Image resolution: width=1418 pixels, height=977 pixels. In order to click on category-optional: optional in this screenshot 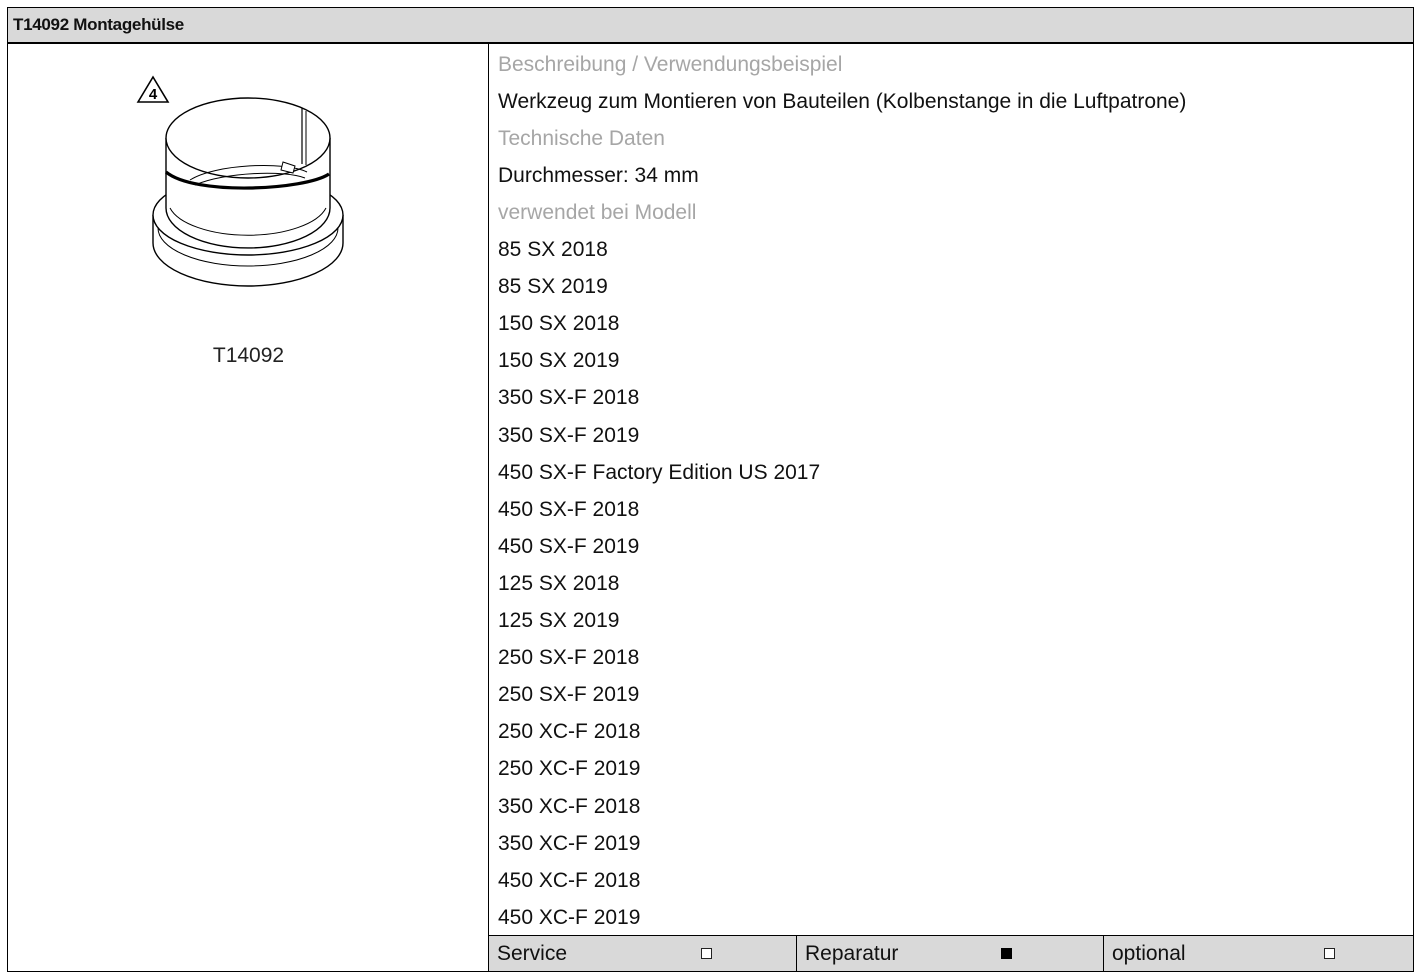, I will do `click(1259, 953)`.